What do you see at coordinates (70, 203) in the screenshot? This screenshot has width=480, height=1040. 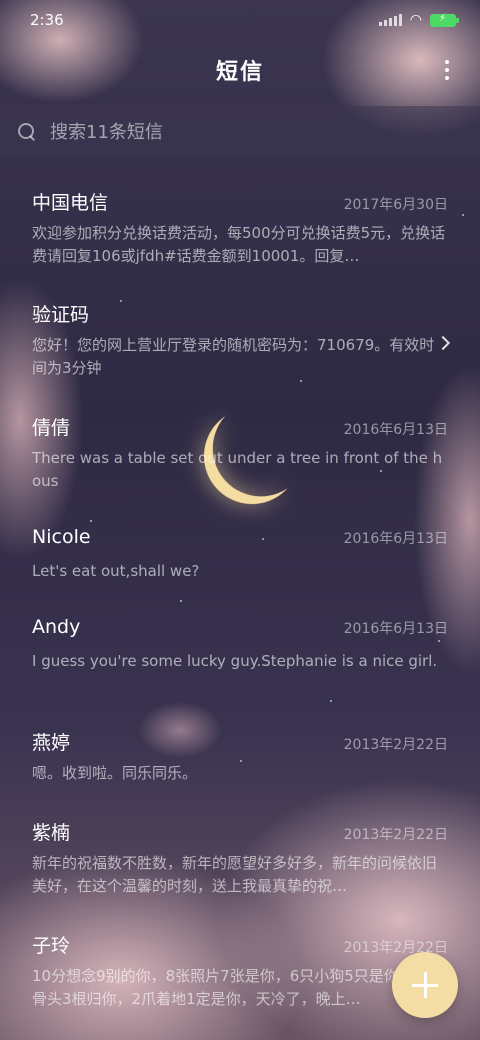 I see `sender-name: 中国电信` at bounding box center [70, 203].